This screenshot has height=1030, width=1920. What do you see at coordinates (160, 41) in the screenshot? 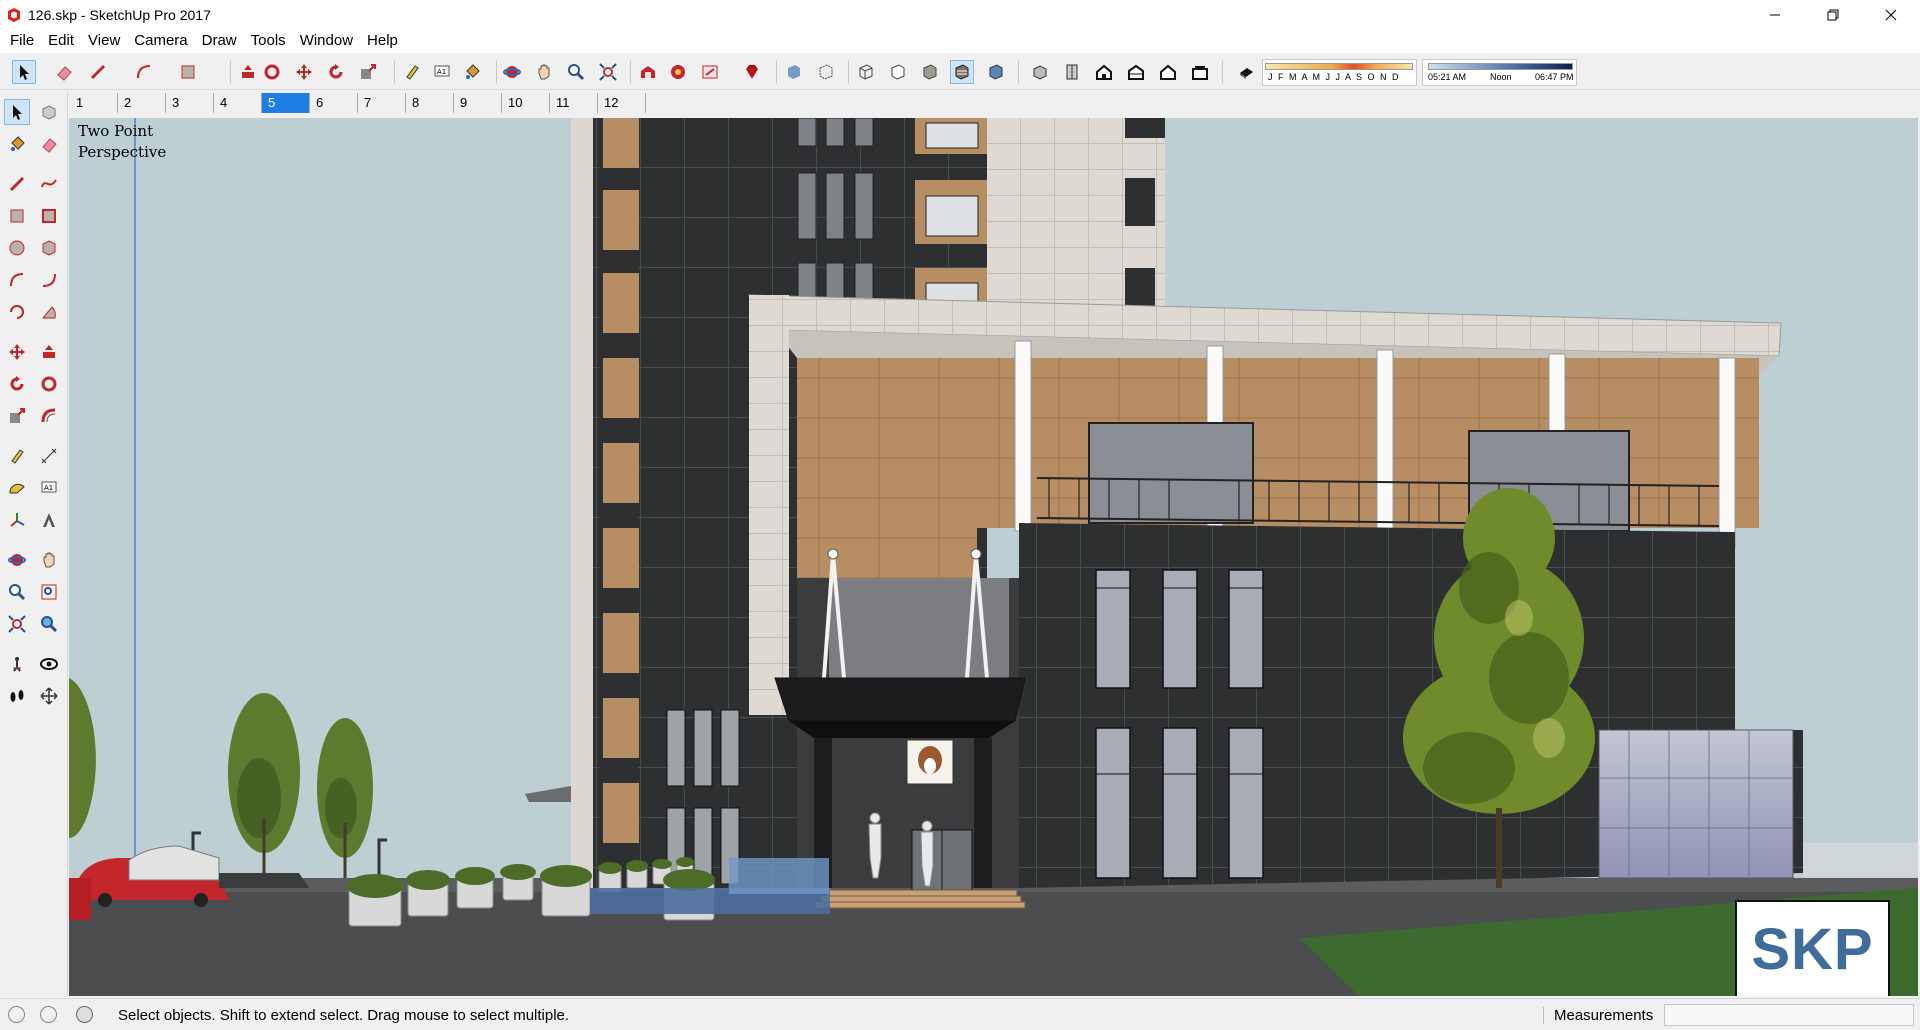
I see `menu-camera: Camera` at bounding box center [160, 41].